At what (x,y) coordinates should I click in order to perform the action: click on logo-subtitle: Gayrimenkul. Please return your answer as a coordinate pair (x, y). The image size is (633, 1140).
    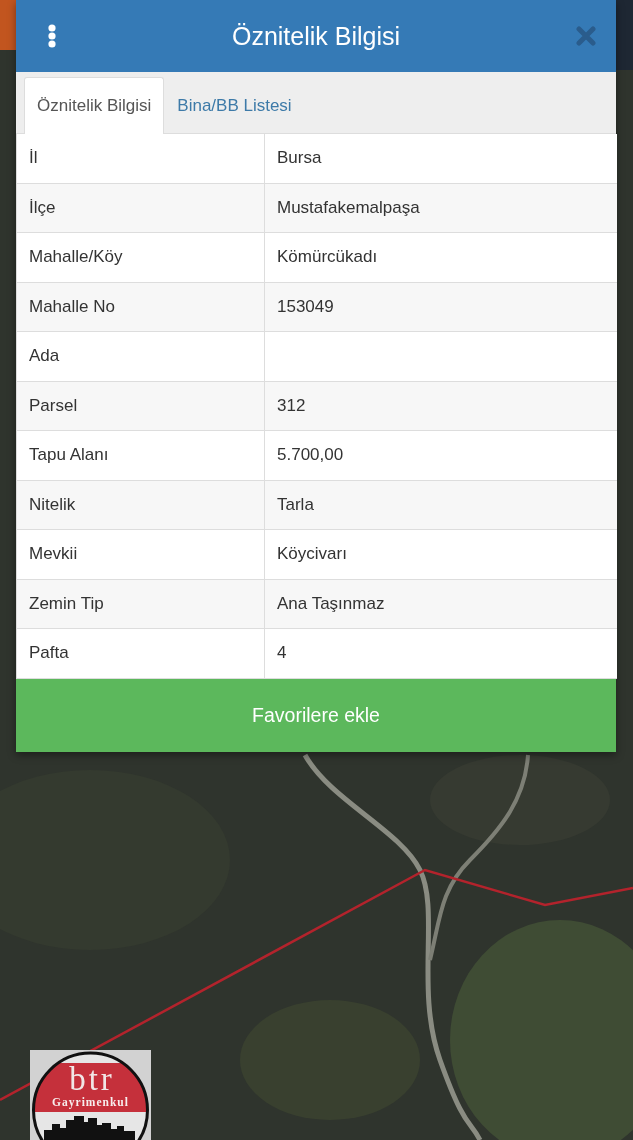
    Looking at the image, I should click on (90, 1102).